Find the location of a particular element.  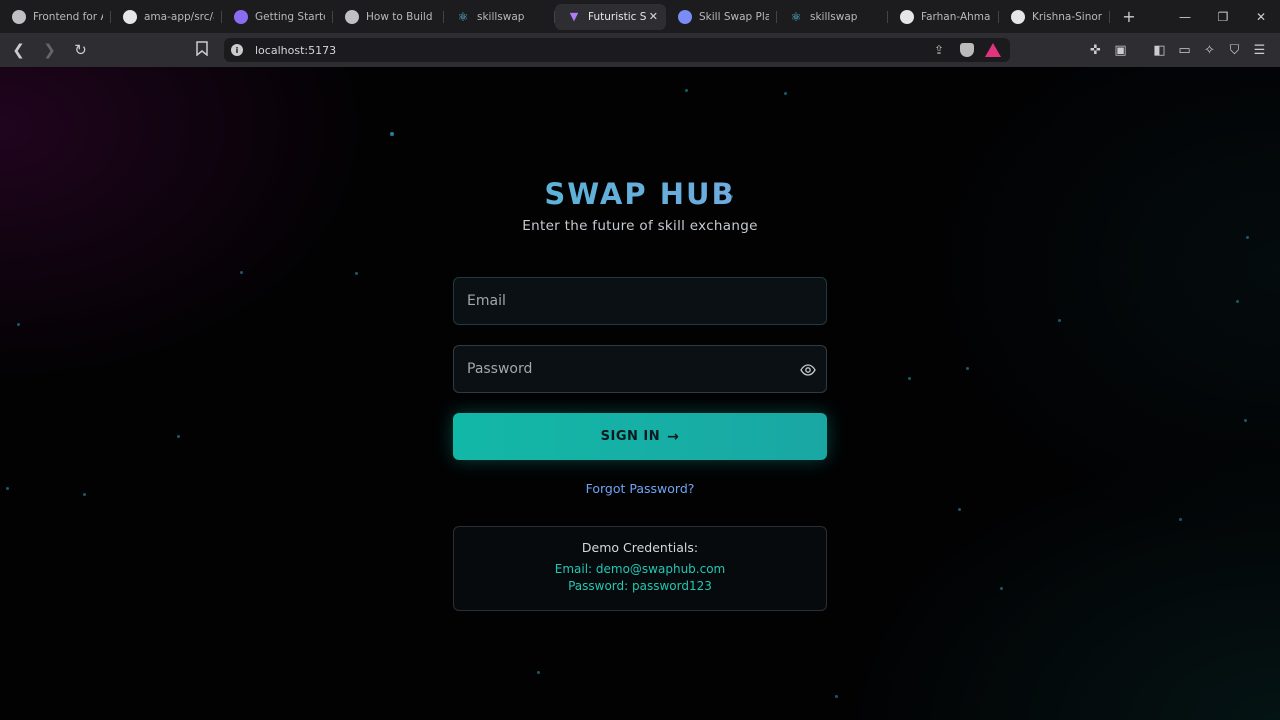

close-window-icon: ✕ is located at coordinates (1261, 16).